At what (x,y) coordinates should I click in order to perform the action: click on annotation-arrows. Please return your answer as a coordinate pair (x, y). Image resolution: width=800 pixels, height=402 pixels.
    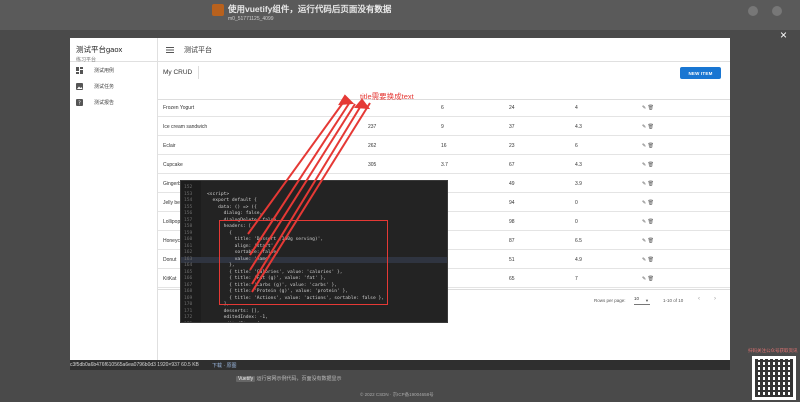
    Looking at the image, I should click on (309, 193).